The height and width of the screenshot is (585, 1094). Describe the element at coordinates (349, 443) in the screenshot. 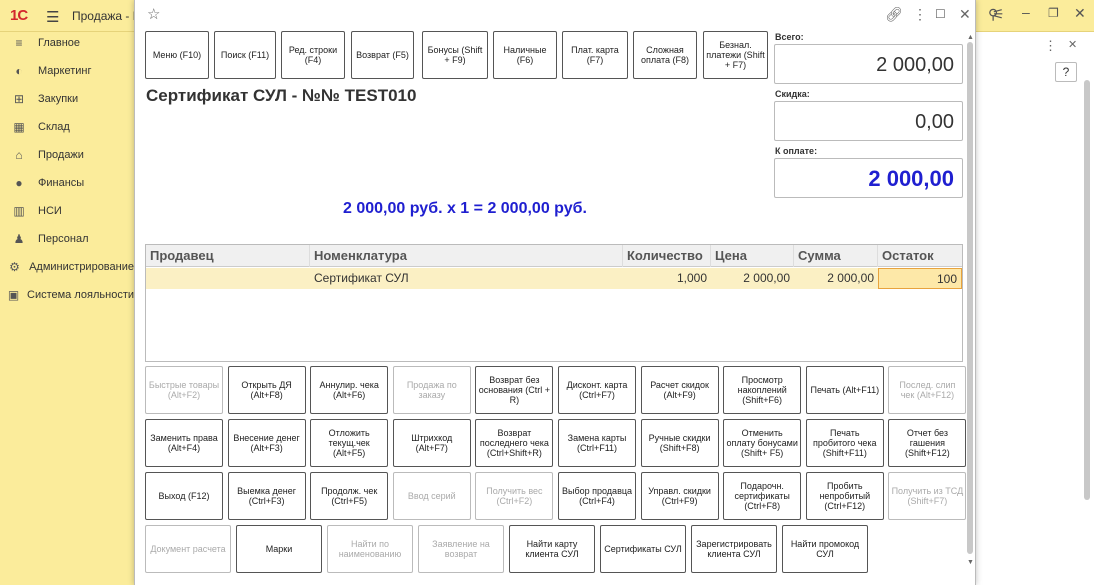

I see `postpone-receipt-button: Отложить текущ.чек (Alt+F5)` at that location.